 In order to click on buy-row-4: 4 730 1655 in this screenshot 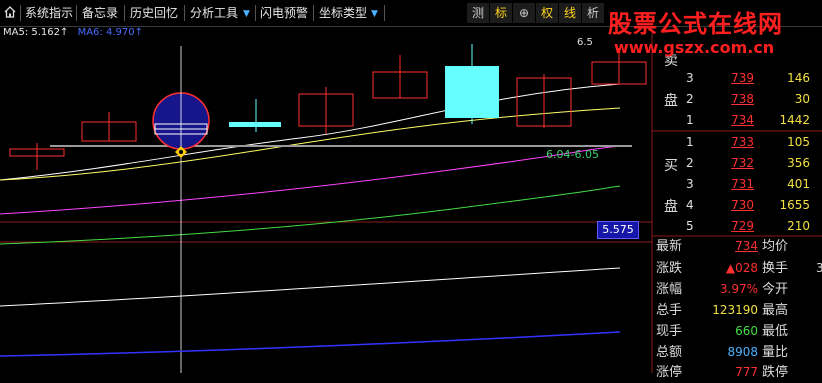, I will do `click(737, 205)`.